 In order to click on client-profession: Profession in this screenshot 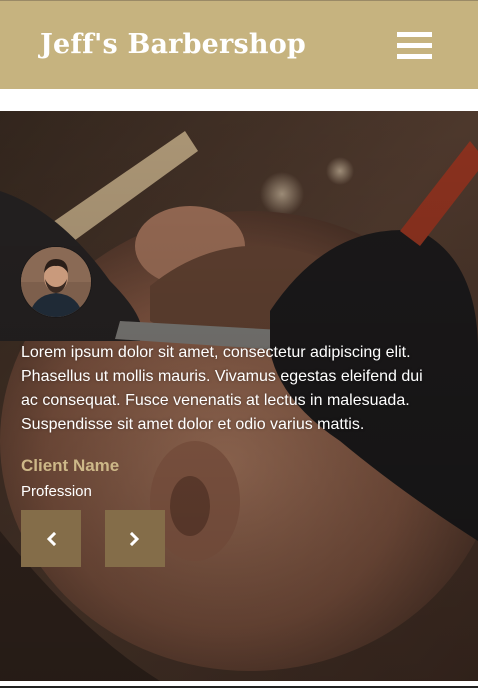, I will do `click(56, 491)`.